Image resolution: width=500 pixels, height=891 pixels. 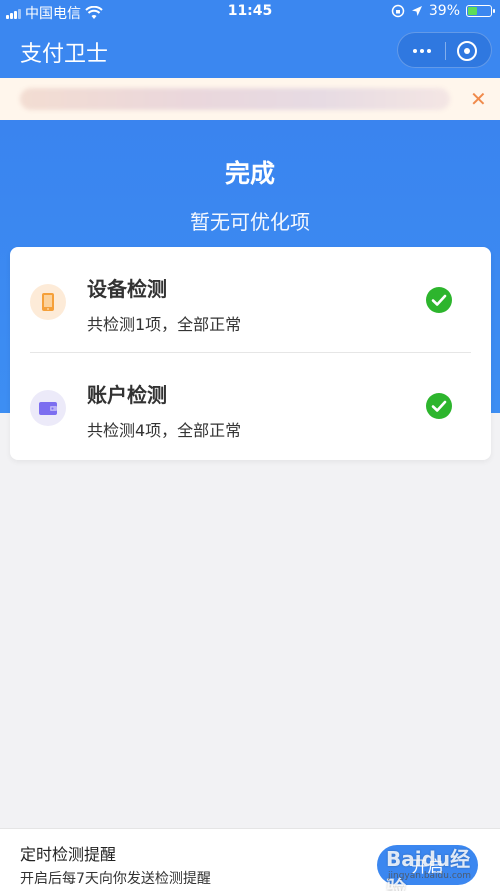 What do you see at coordinates (48, 302) in the screenshot?
I see `phone-icon` at bounding box center [48, 302].